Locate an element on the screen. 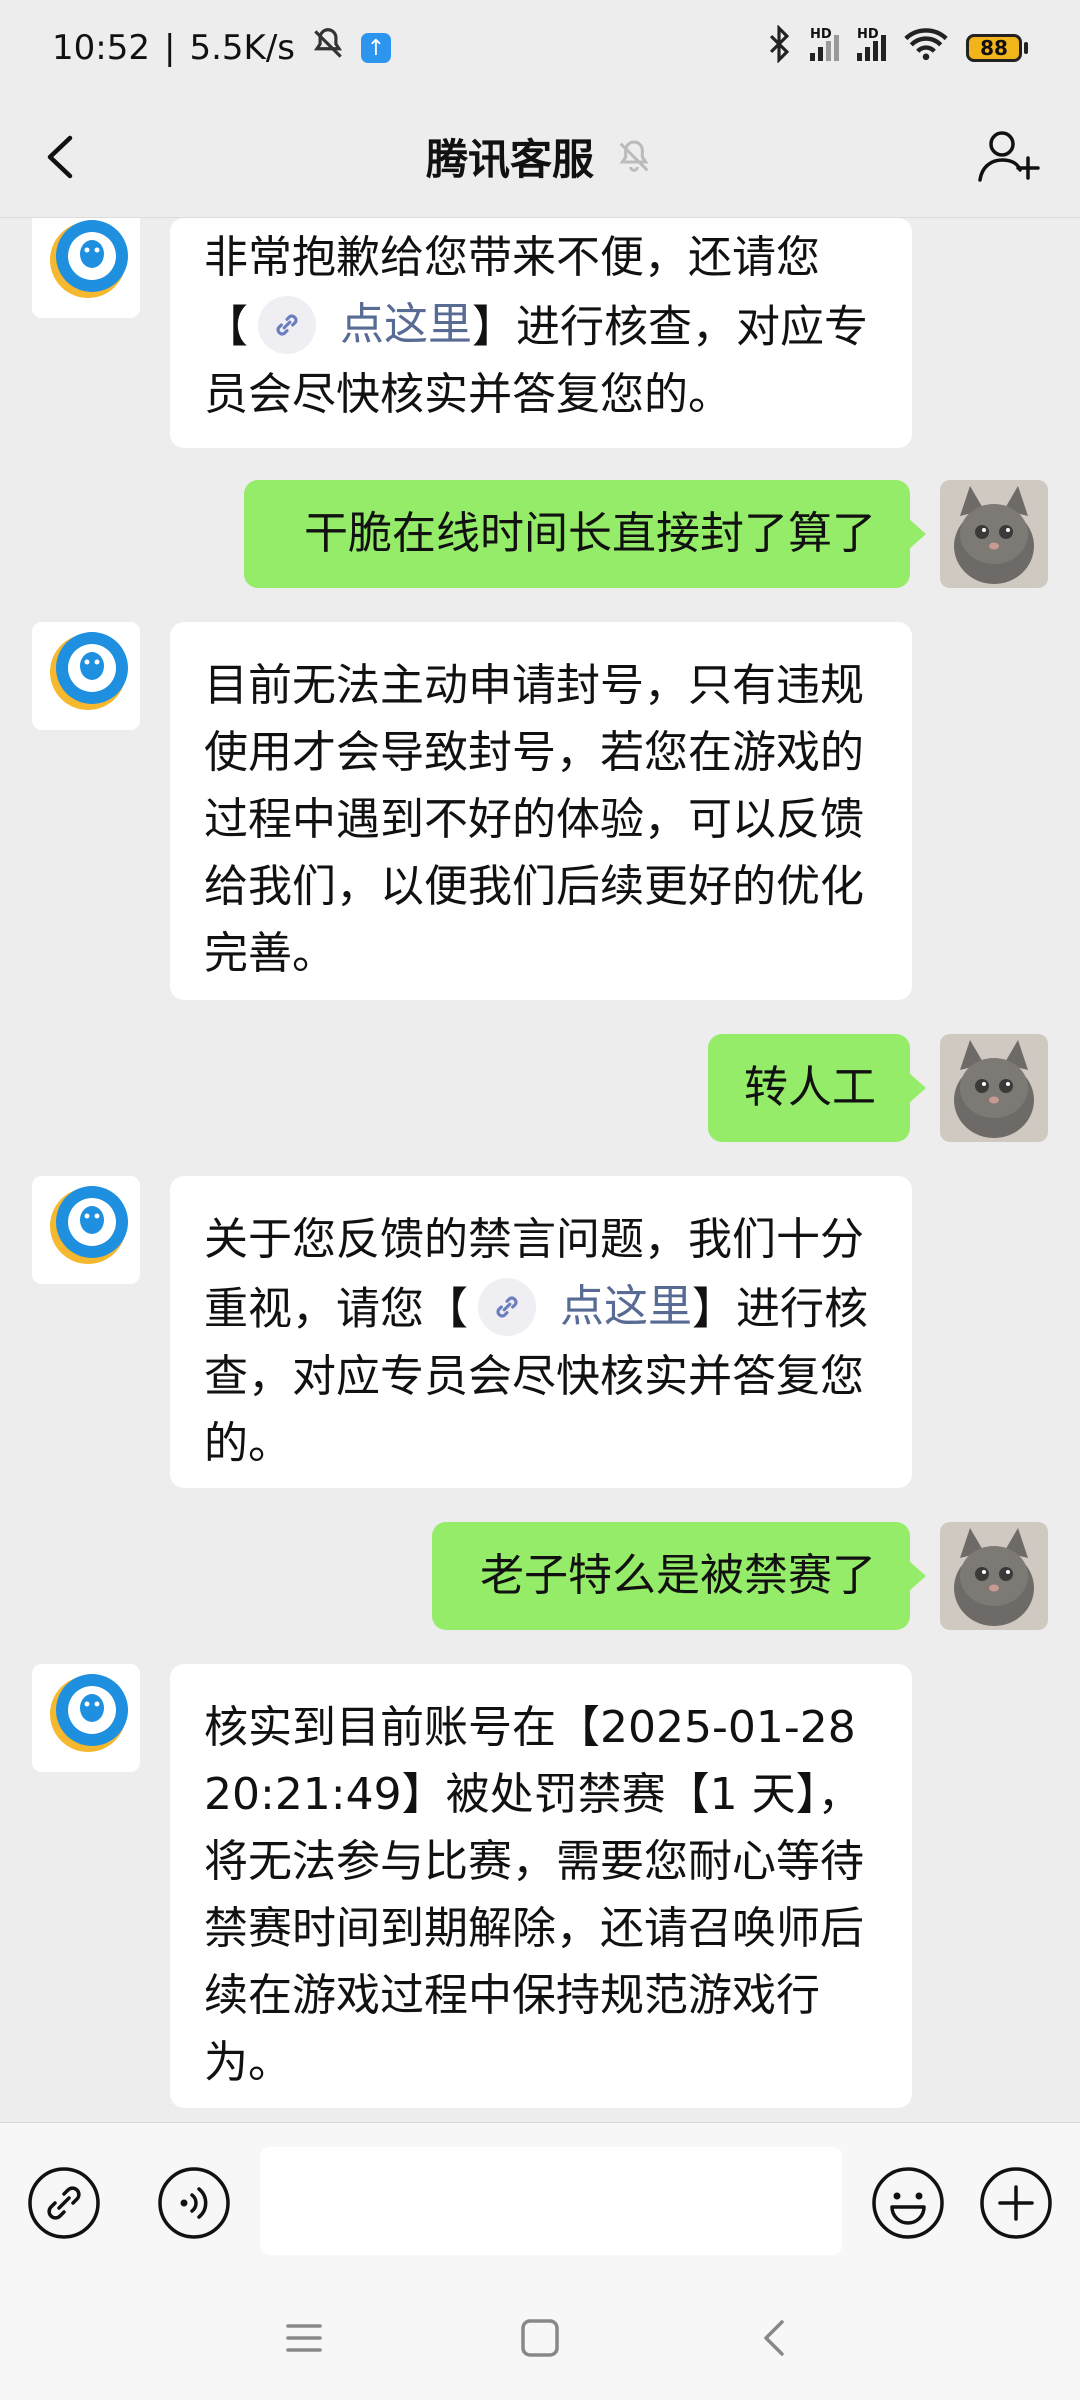  status-left: 10:52 | 5.5K/s ↑ is located at coordinates (221, 48).